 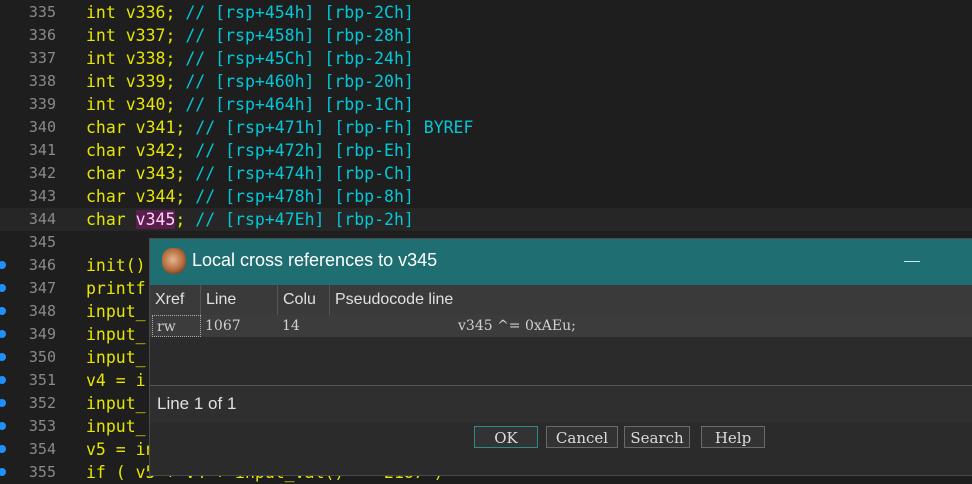 What do you see at coordinates (299, 58) in the screenshot?
I see `code-comment: // [rsp+45Ch] [rbp-24h]` at bounding box center [299, 58].